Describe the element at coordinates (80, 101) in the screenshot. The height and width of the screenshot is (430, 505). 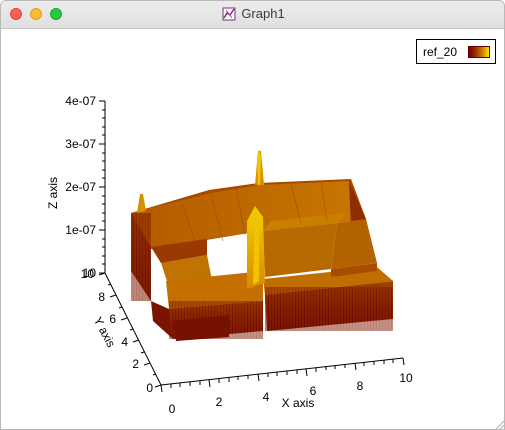
I see `z-tick-label: 4e-07` at that location.